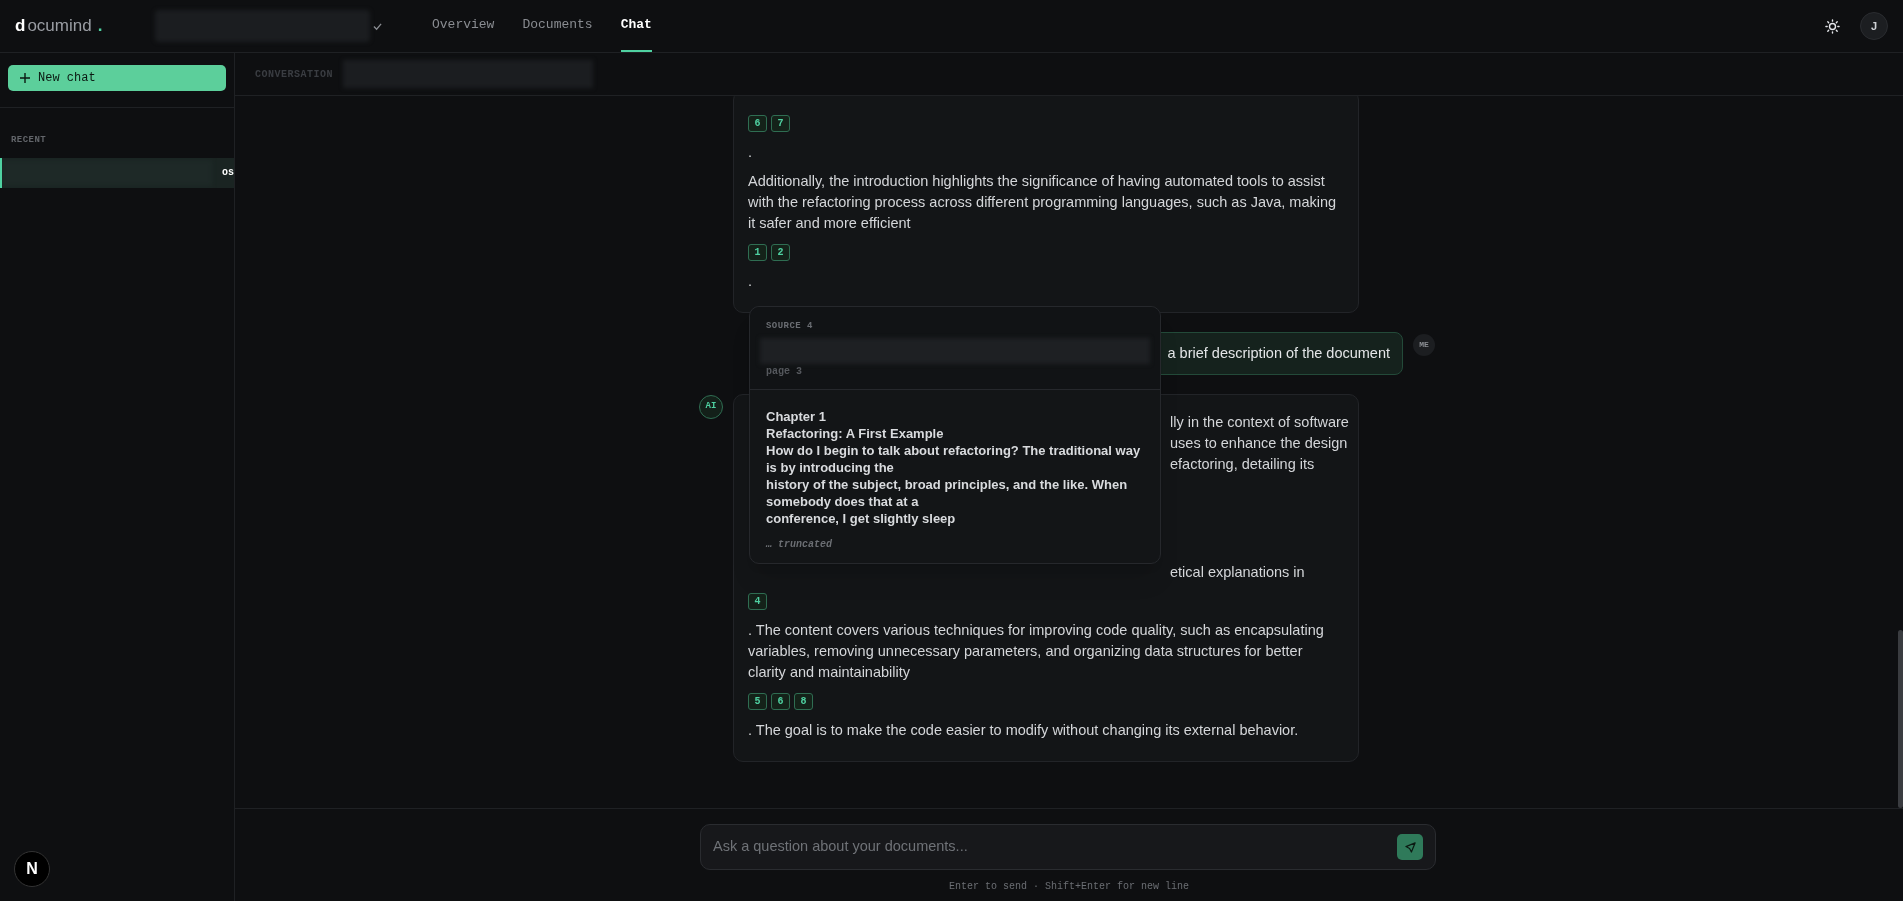 Image resolution: width=1903 pixels, height=901 pixels. What do you see at coordinates (59, 26) in the screenshot?
I see `logo-text: ocumind` at bounding box center [59, 26].